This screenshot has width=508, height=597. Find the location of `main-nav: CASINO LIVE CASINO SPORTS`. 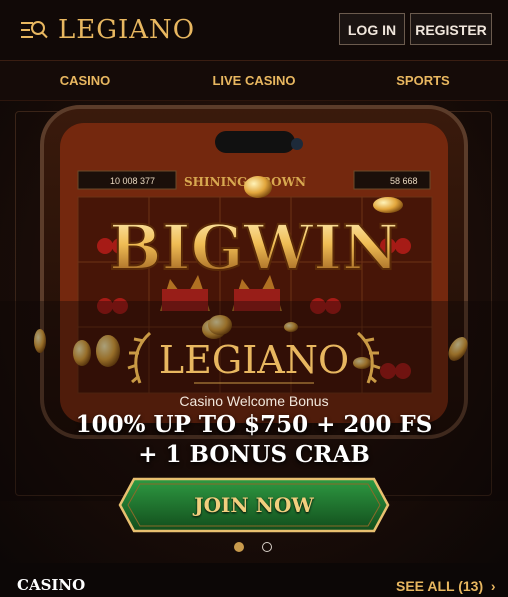

main-nav: CASINO LIVE CASINO SPORTS is located at coordinates (254, 81).